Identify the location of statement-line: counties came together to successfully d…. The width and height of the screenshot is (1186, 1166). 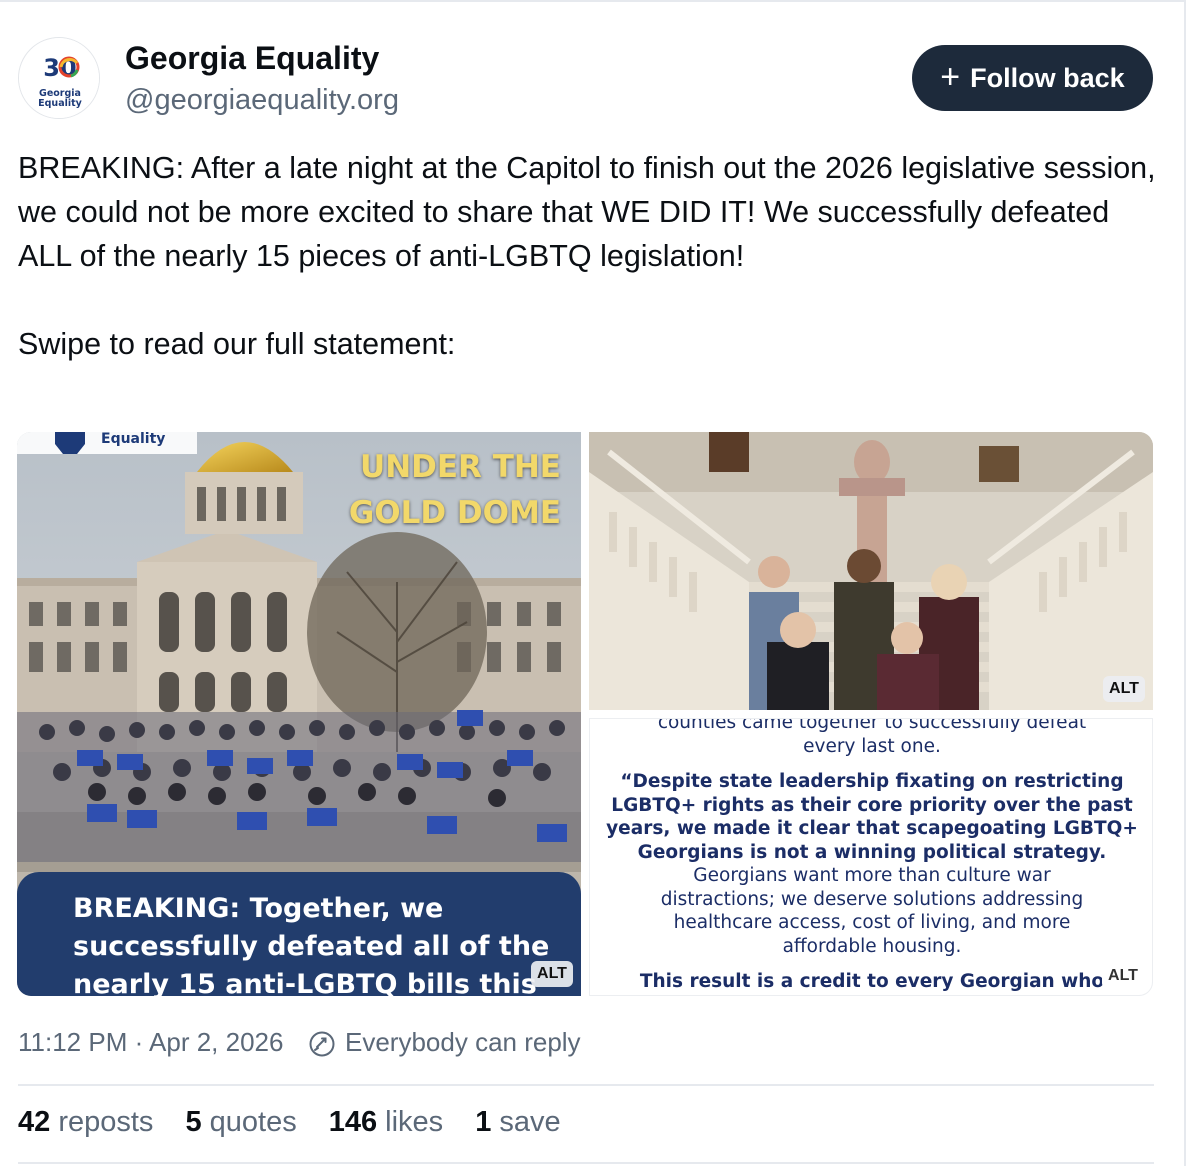
(872, 725).